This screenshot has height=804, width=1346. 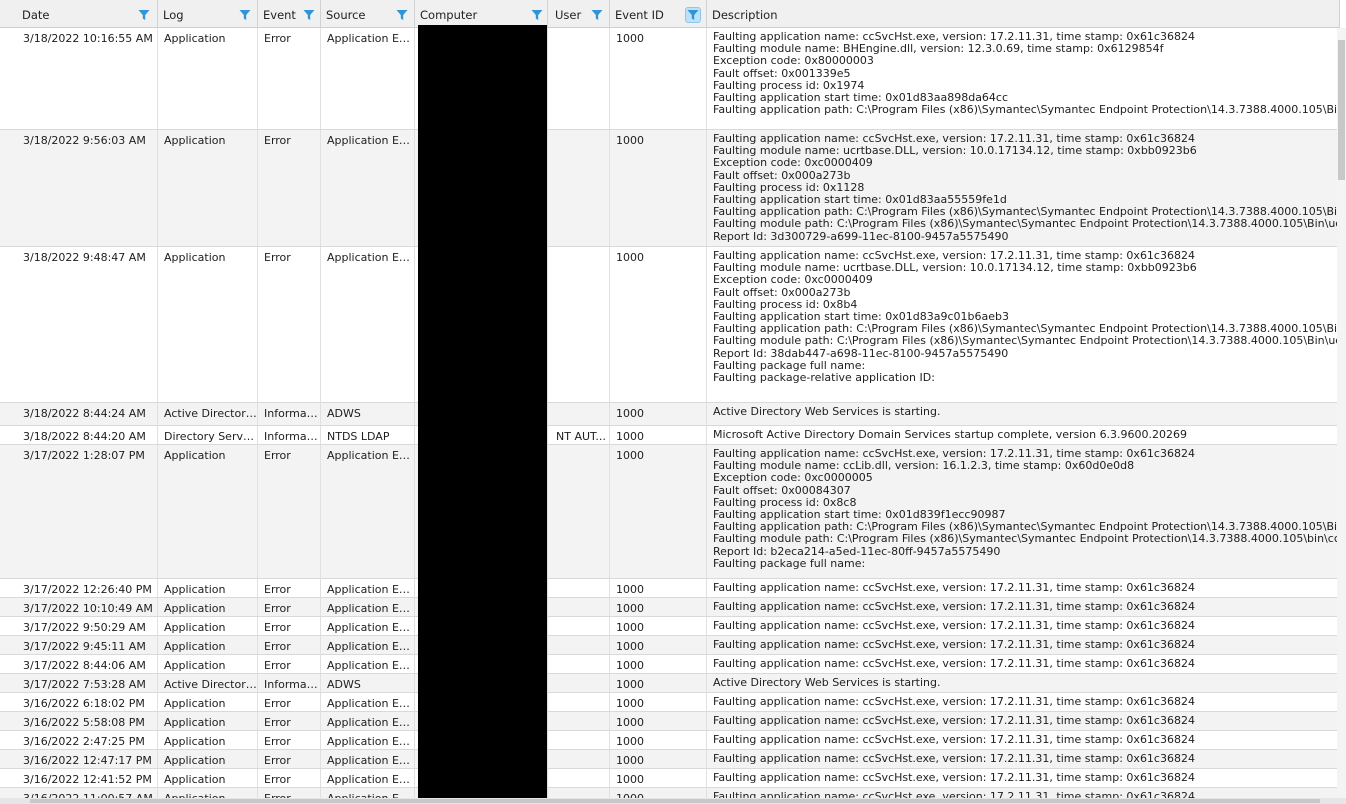 I want to click on redaction-block, so click(x=482, y=414).